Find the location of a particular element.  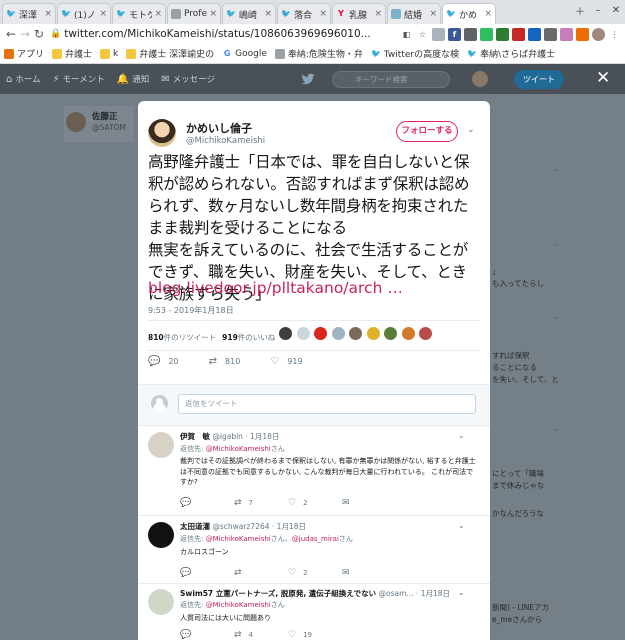

browser-tab: 🐦モトケ× is located at coordinates (139, 13).